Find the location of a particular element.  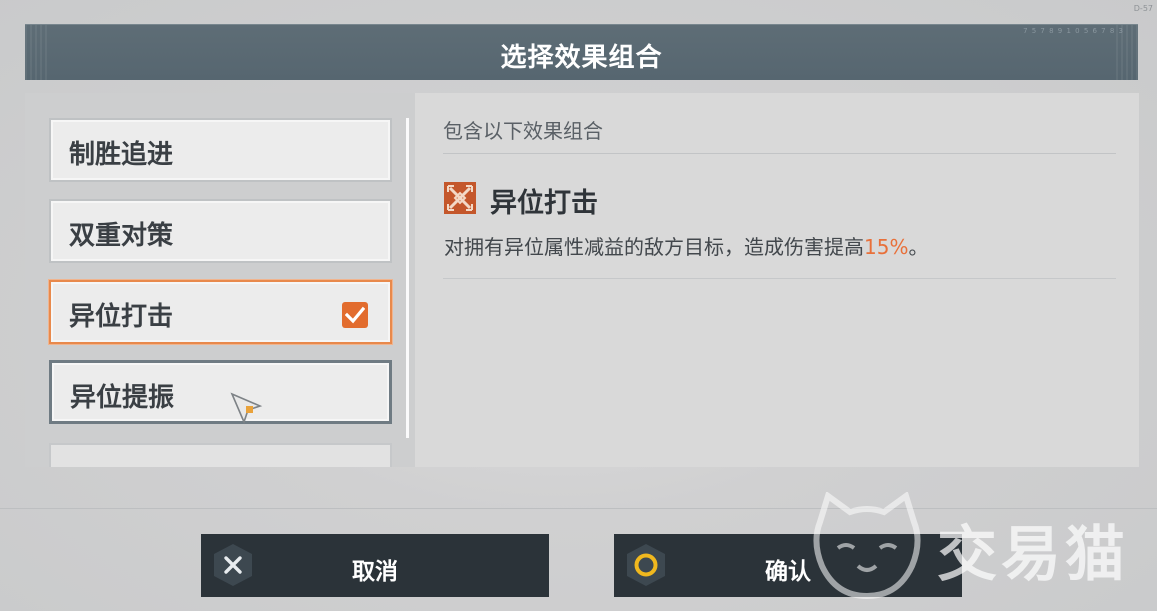

checkmark-icon is located at coordinates (355, 315).